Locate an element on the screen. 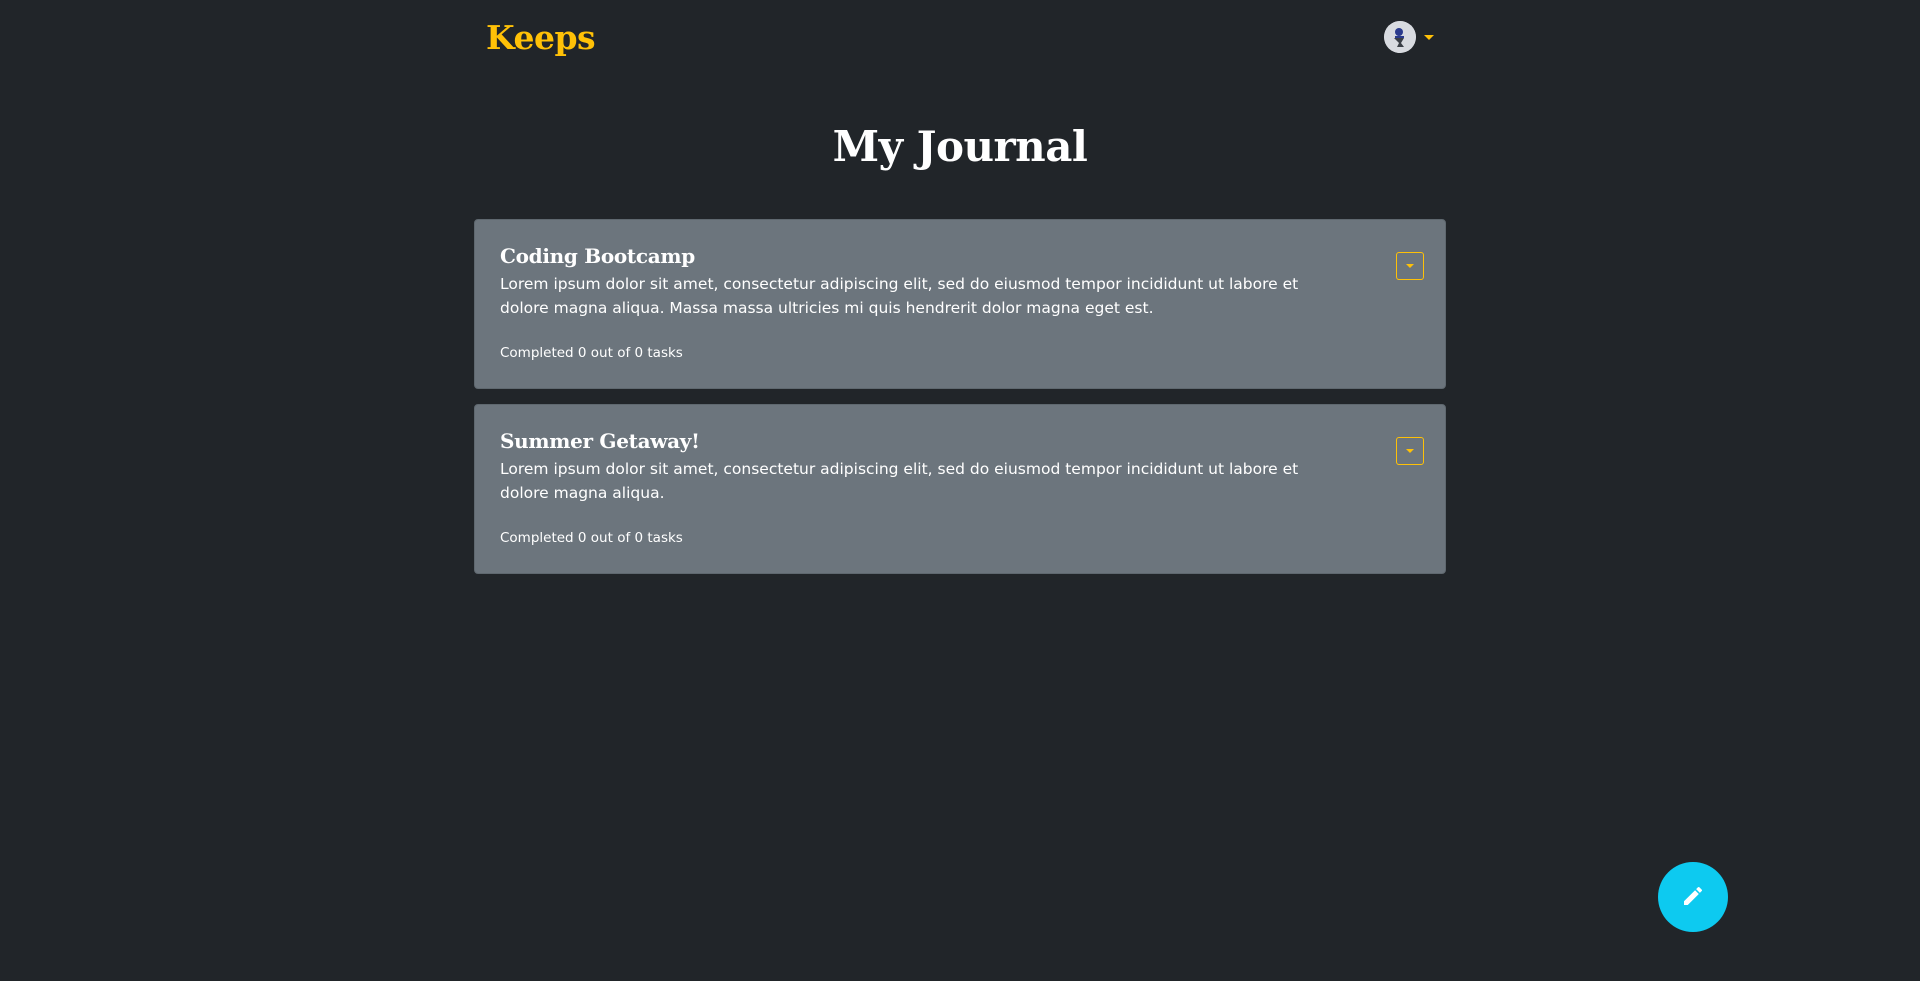 The height and width of the screenshot is (981, 1920). brand-logo: Keeps is located at coordinates (541, 37).